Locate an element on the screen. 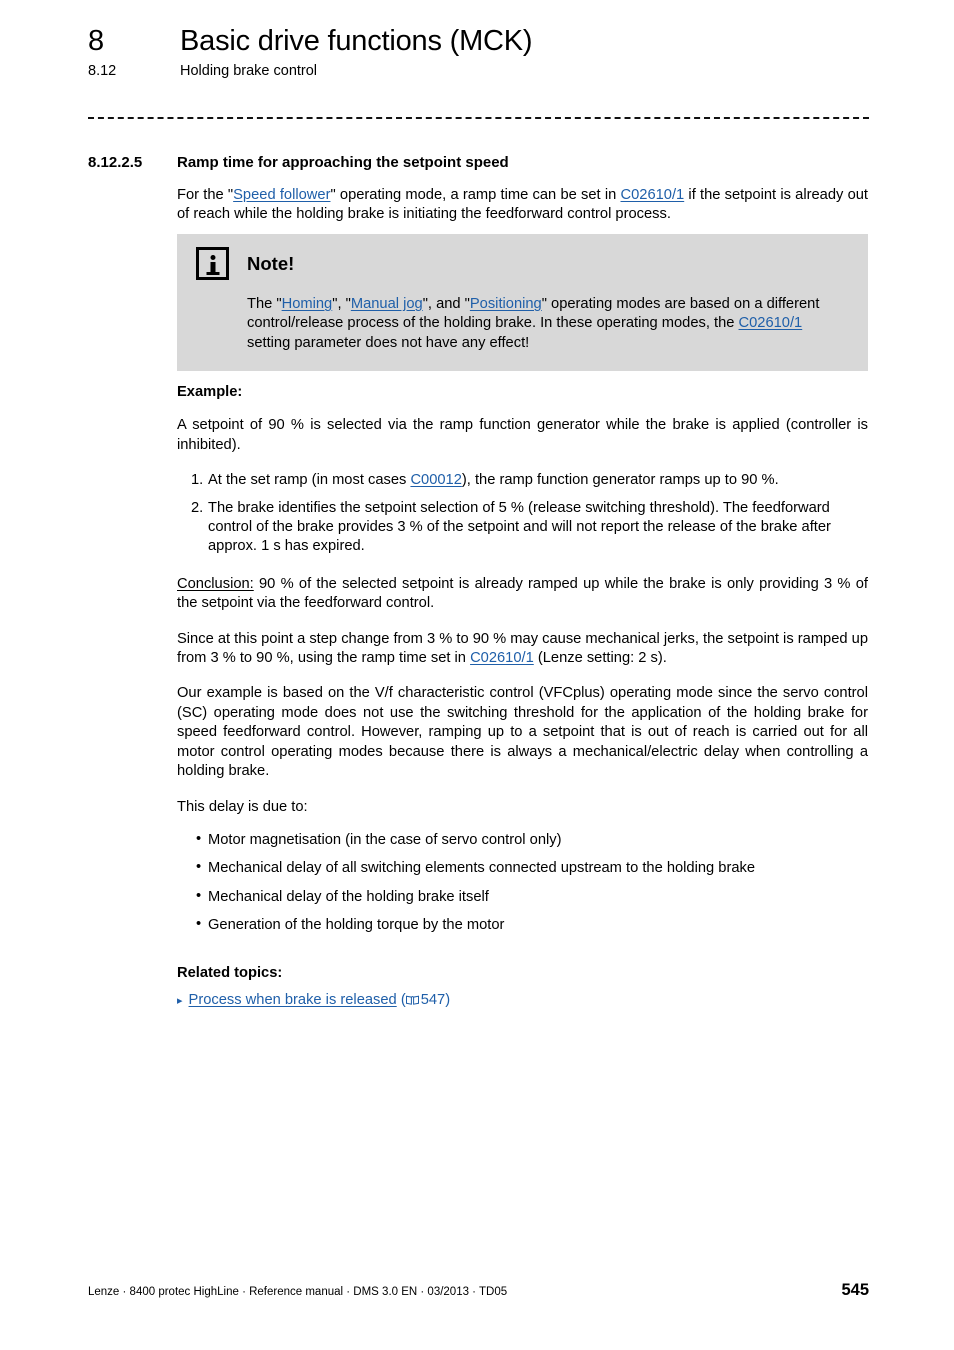  ramp-text-2: (Lenze setting: 2 s). is located at coordinates (600, 658).